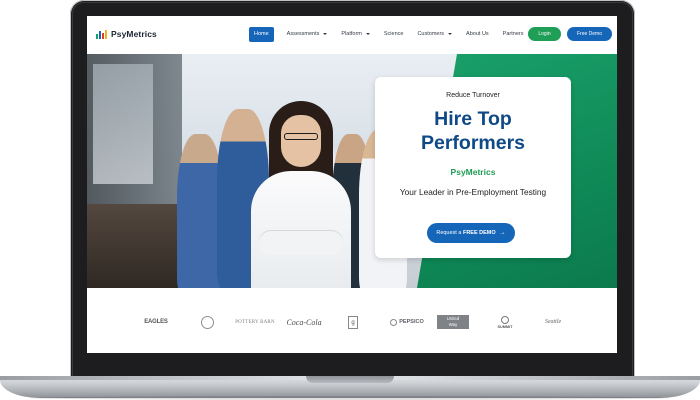 This screenshot has height=400, width=700. I want to click on seal-icon, so click(207, 322).